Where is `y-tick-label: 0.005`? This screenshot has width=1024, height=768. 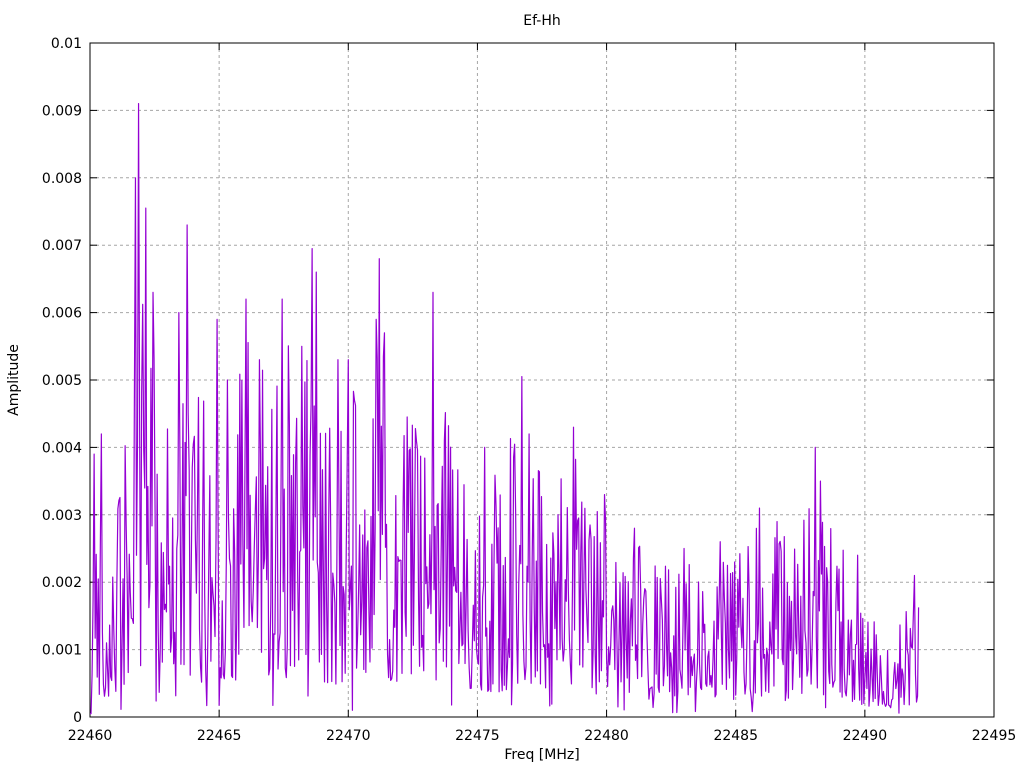 y-tick-label: 0.005 is located at coordinates (62, 381).